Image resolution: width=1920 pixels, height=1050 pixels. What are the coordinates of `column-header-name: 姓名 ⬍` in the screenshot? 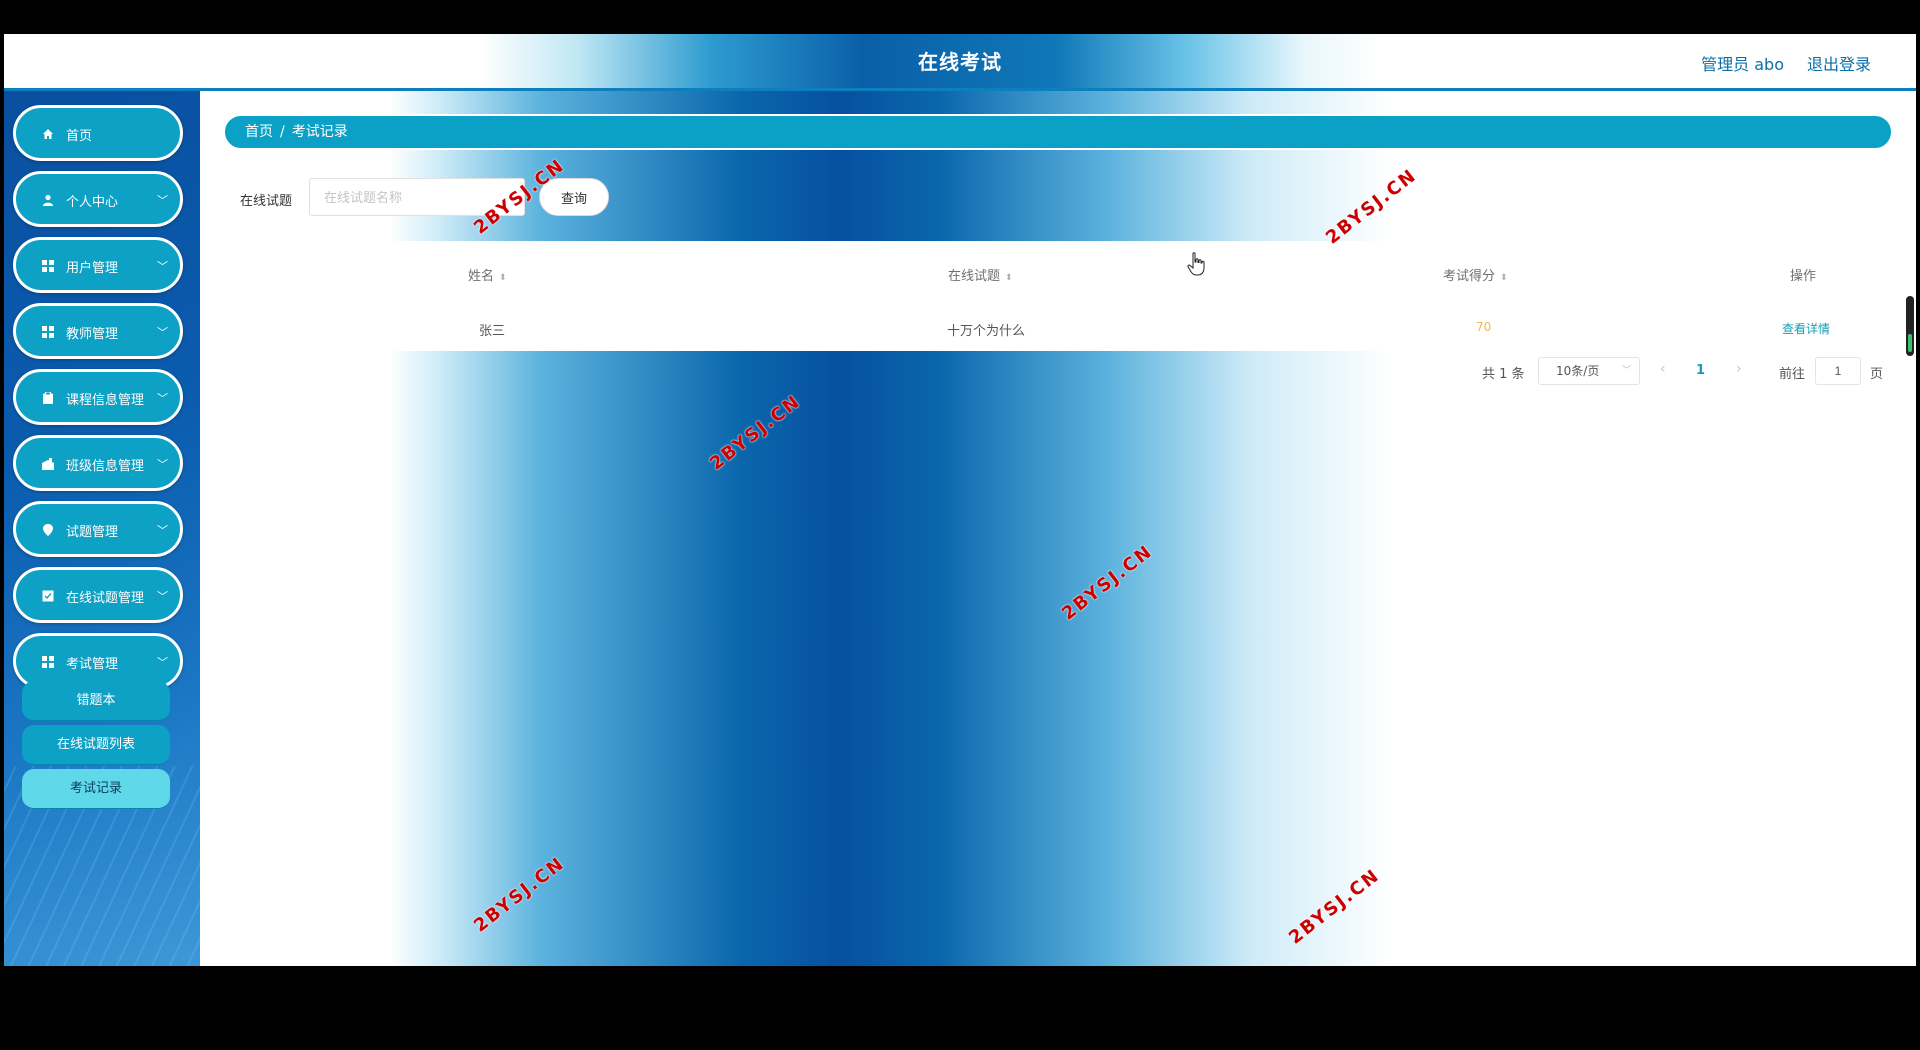 It's located at (487, 274).